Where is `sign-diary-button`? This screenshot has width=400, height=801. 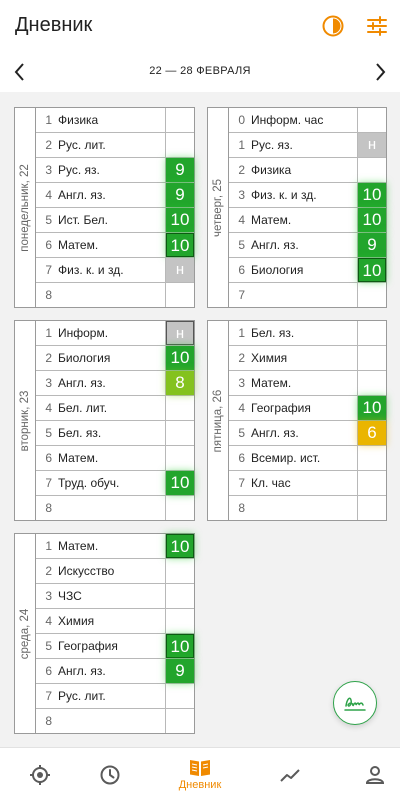 sign-diary-button is located at coordinates (355, 703).